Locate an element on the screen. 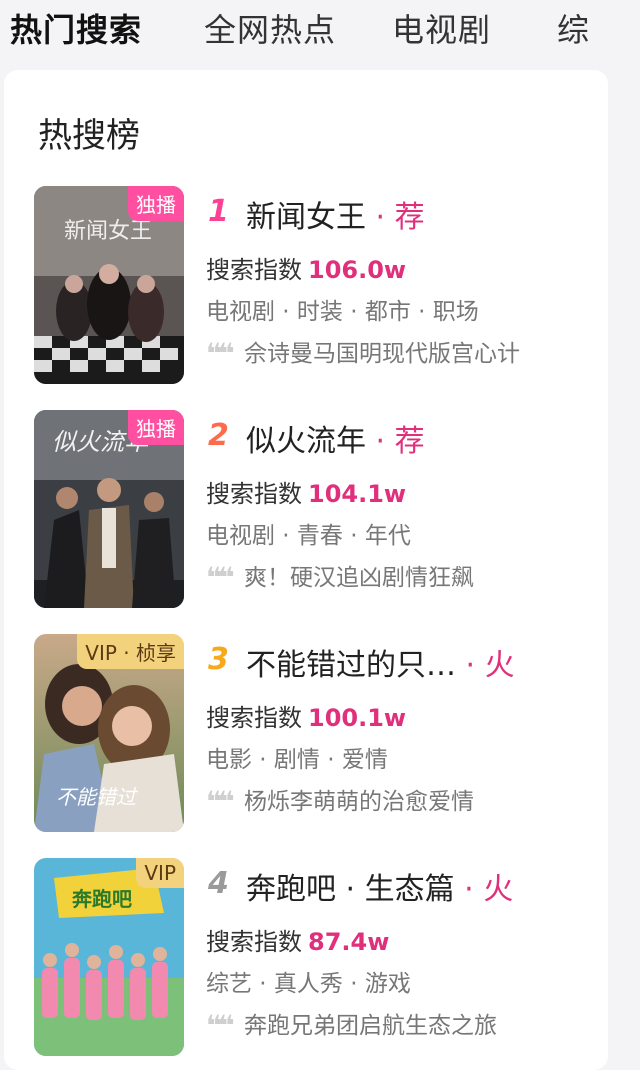 The height and width of the screenshot is (1070, 640). item-title: 新闻女王 · 荐 is located at coordinates (335, 214).